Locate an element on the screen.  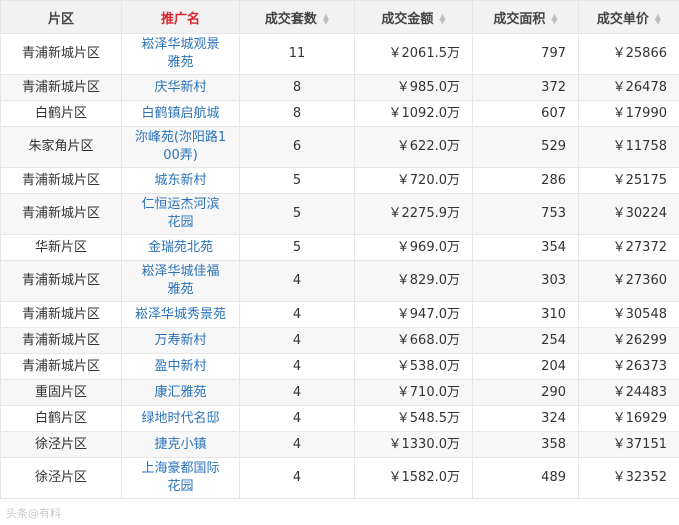
unit-price-cell: ￥30224 is located at coordinates (628, 214).